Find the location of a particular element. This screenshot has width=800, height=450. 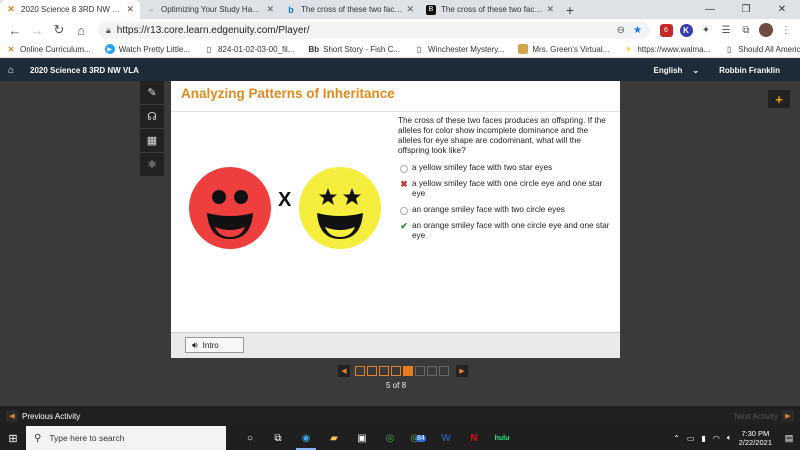

minimize-icon: — is located at coordinates (710, 9).